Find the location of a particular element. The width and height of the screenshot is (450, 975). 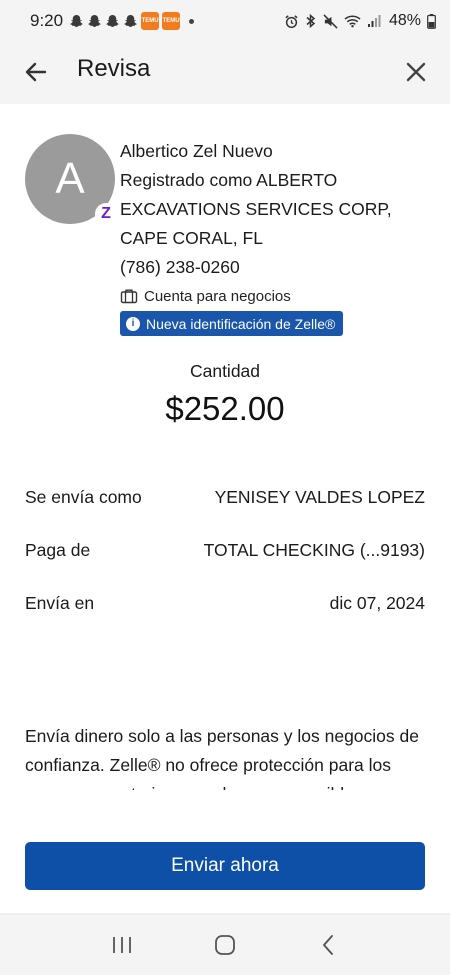

status-bar: 9:20 TEMU TEMU 48% is located at coordinates (225, 21).